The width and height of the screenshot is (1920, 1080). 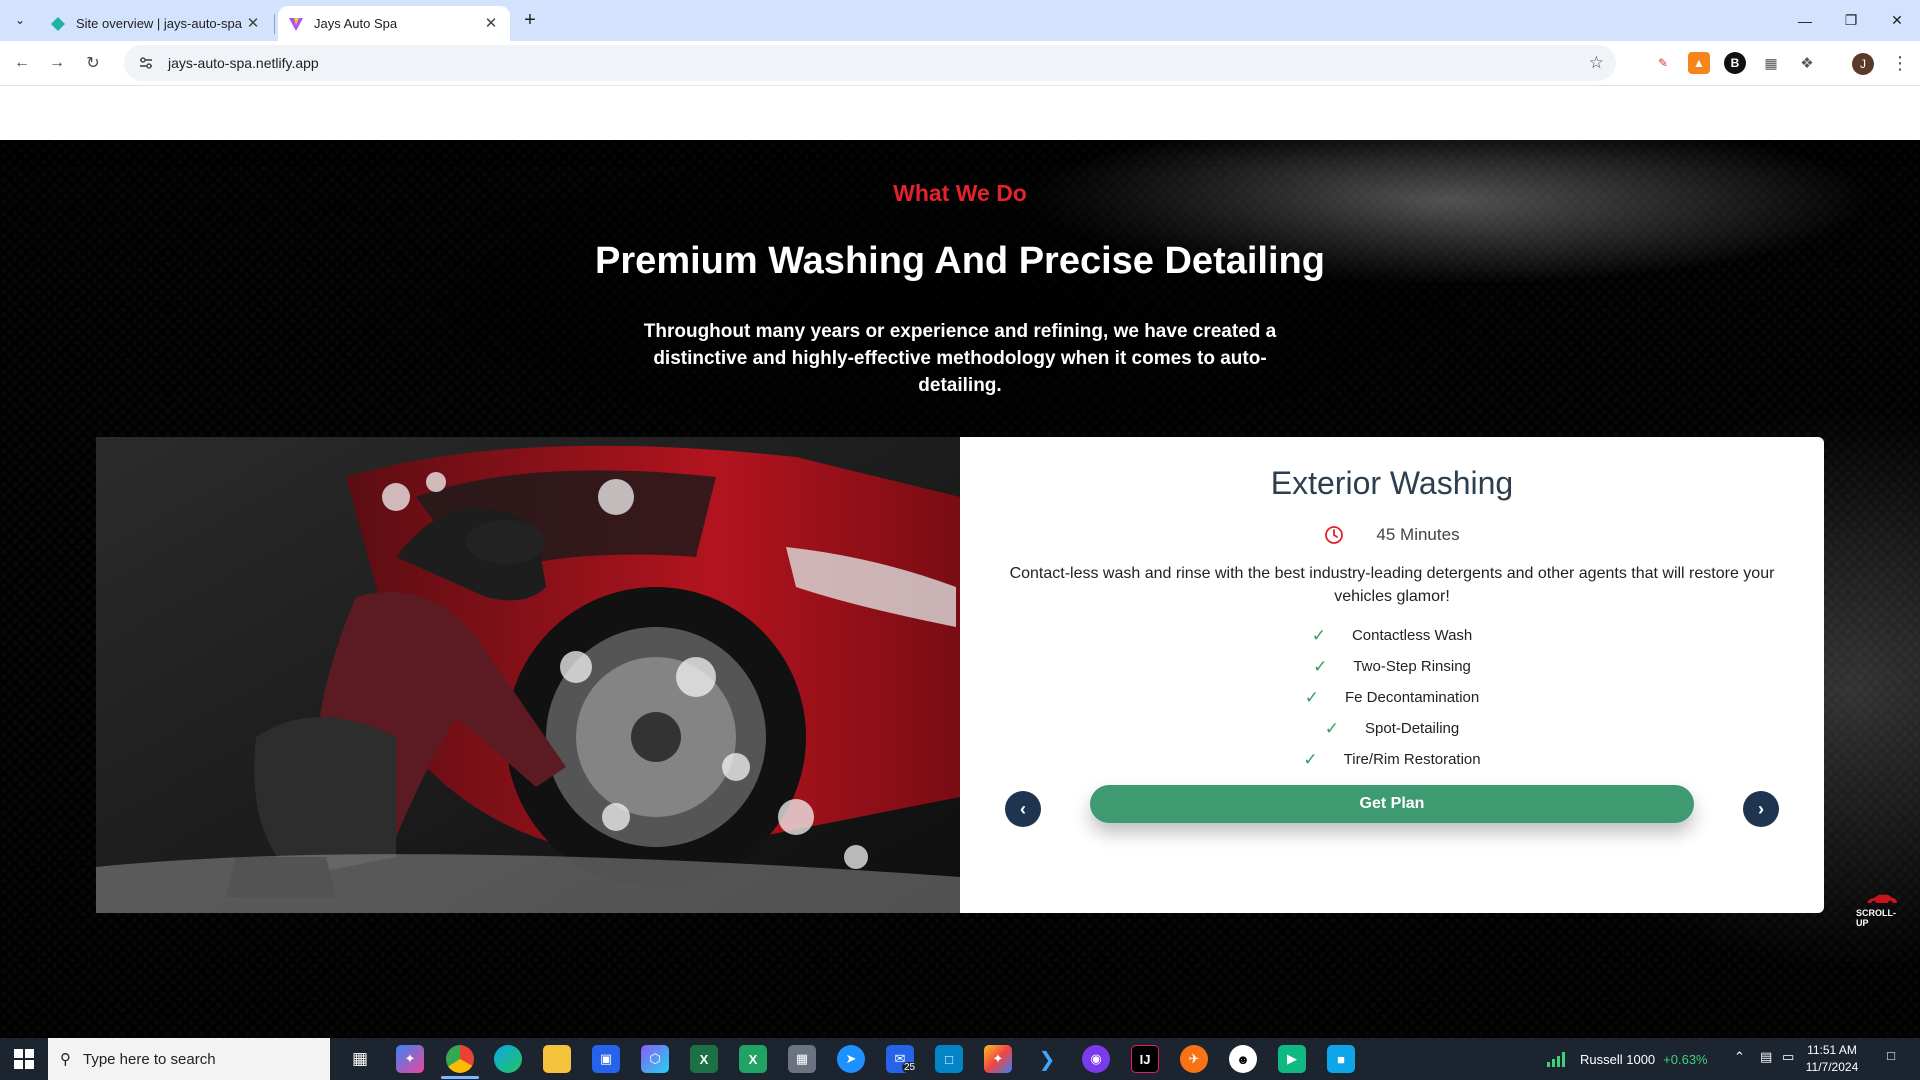 What do you see at coordinates (960, 193) in the screenshot?
I see `section-eyebrow: What We Do` at bounding box center [960, 193].